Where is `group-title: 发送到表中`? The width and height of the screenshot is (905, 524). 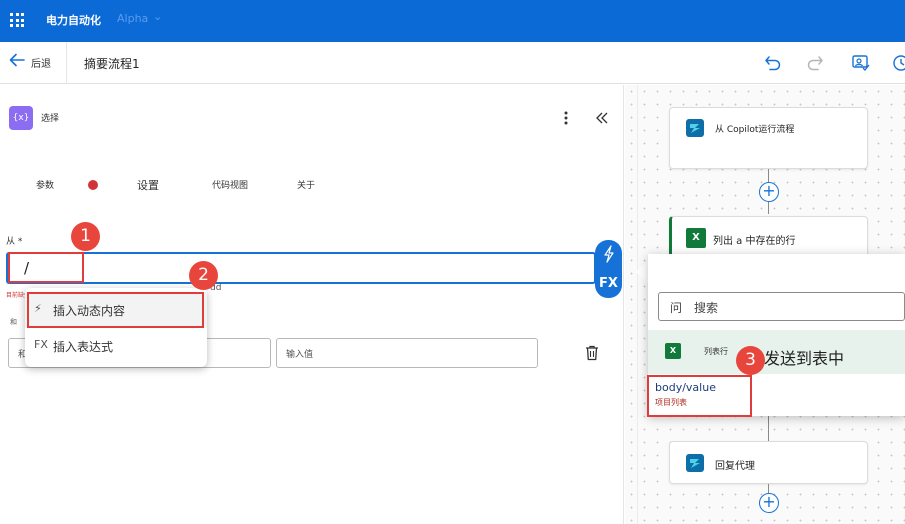
group-title: 发送到表中 is located at coordinates (804, 358).